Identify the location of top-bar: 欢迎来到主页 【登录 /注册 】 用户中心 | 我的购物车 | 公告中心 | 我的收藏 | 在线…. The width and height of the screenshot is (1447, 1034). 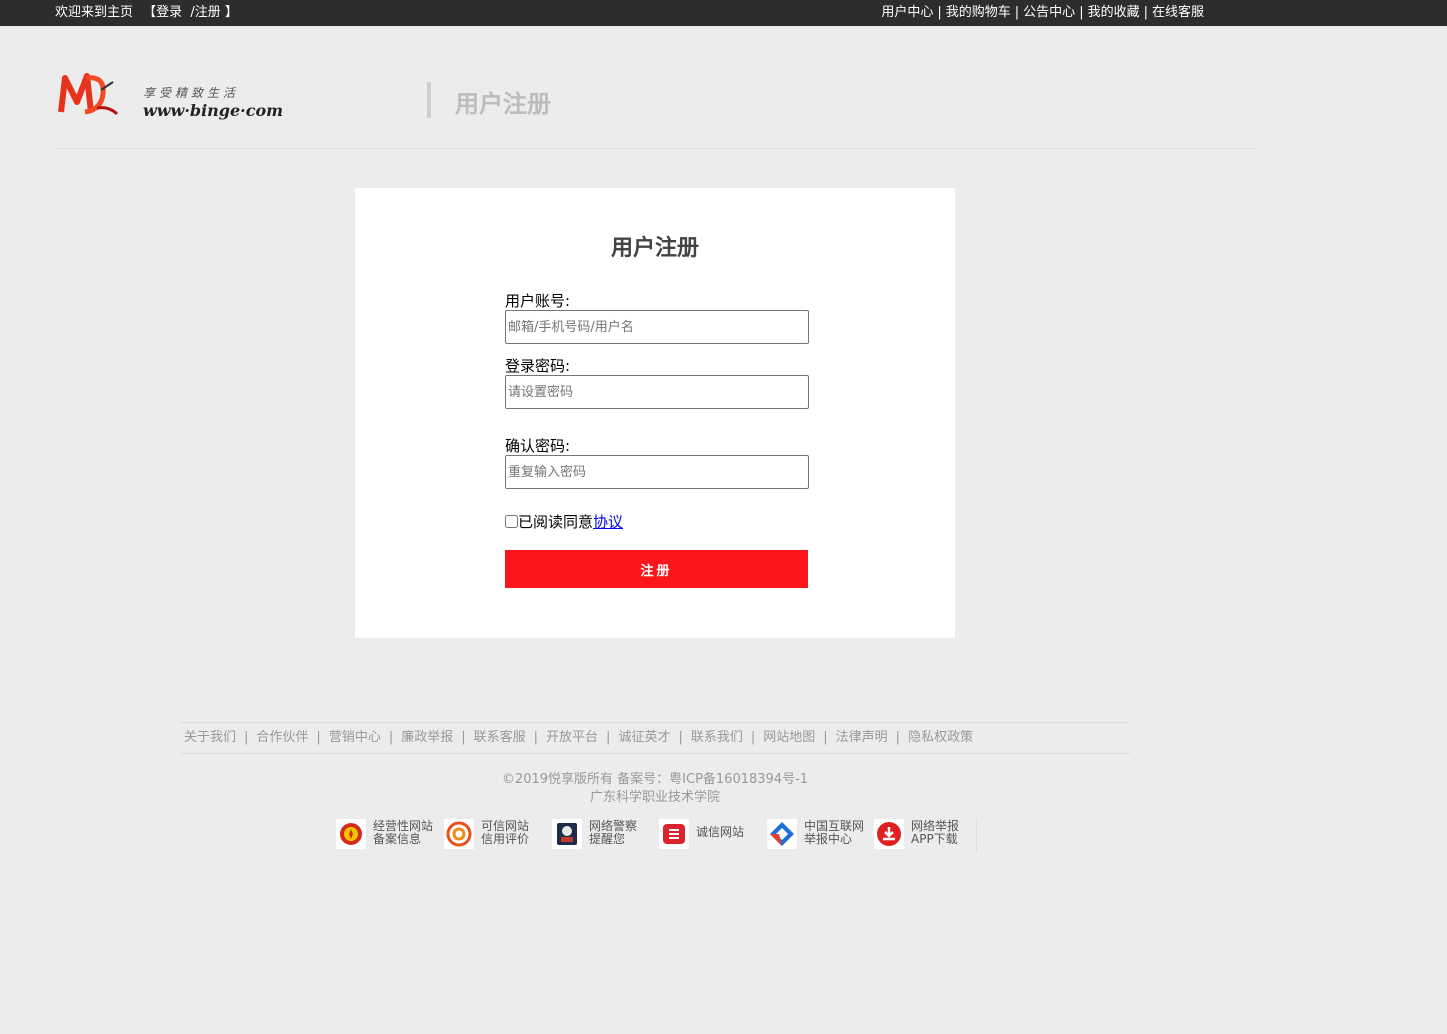
(723, 13).